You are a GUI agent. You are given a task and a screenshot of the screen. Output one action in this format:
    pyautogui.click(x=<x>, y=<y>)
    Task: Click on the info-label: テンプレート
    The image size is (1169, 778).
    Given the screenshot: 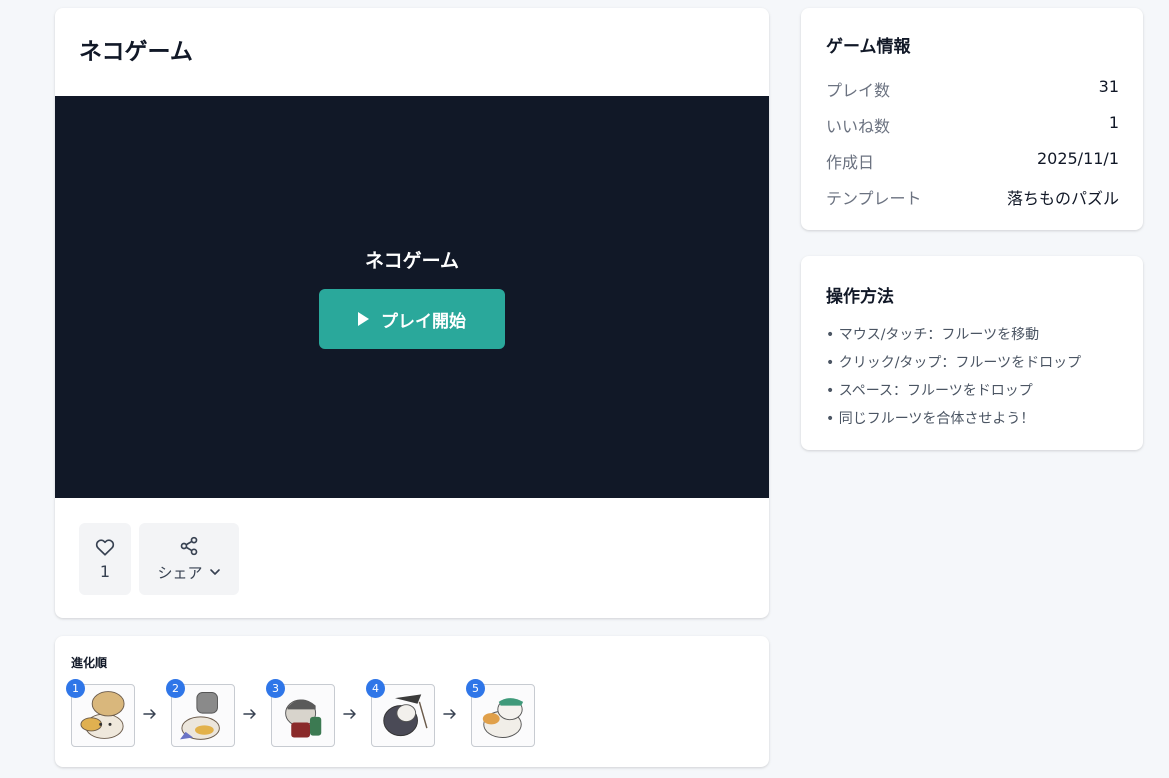 What is the action you would take?
    pyautogui.click(x=874, y=198)
    